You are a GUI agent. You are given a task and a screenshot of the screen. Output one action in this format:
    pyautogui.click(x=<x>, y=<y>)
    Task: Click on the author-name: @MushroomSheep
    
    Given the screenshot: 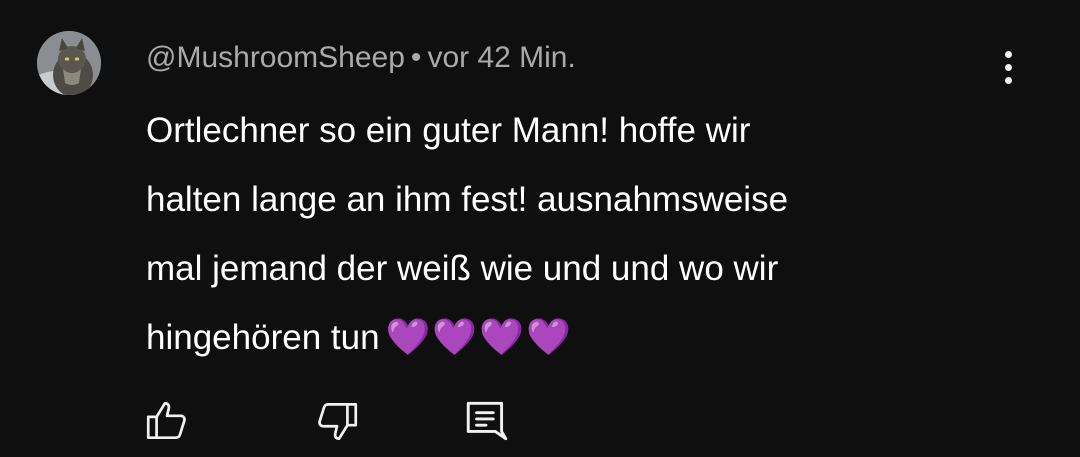 What is the action you would take?
    pyautogui.click(x=275, y=57)
    